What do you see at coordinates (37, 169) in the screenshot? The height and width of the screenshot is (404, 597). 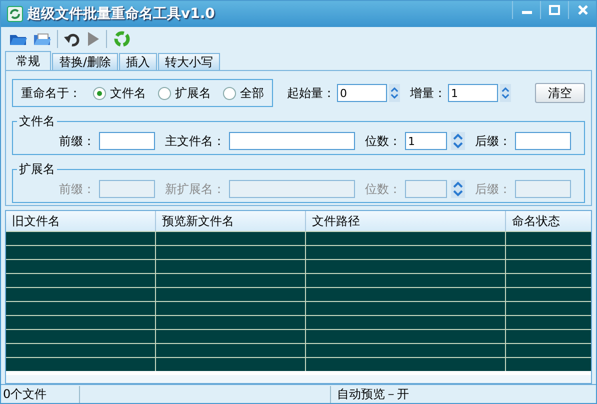 I see `group-title: 扩展名` at bounding box center [37, 169].